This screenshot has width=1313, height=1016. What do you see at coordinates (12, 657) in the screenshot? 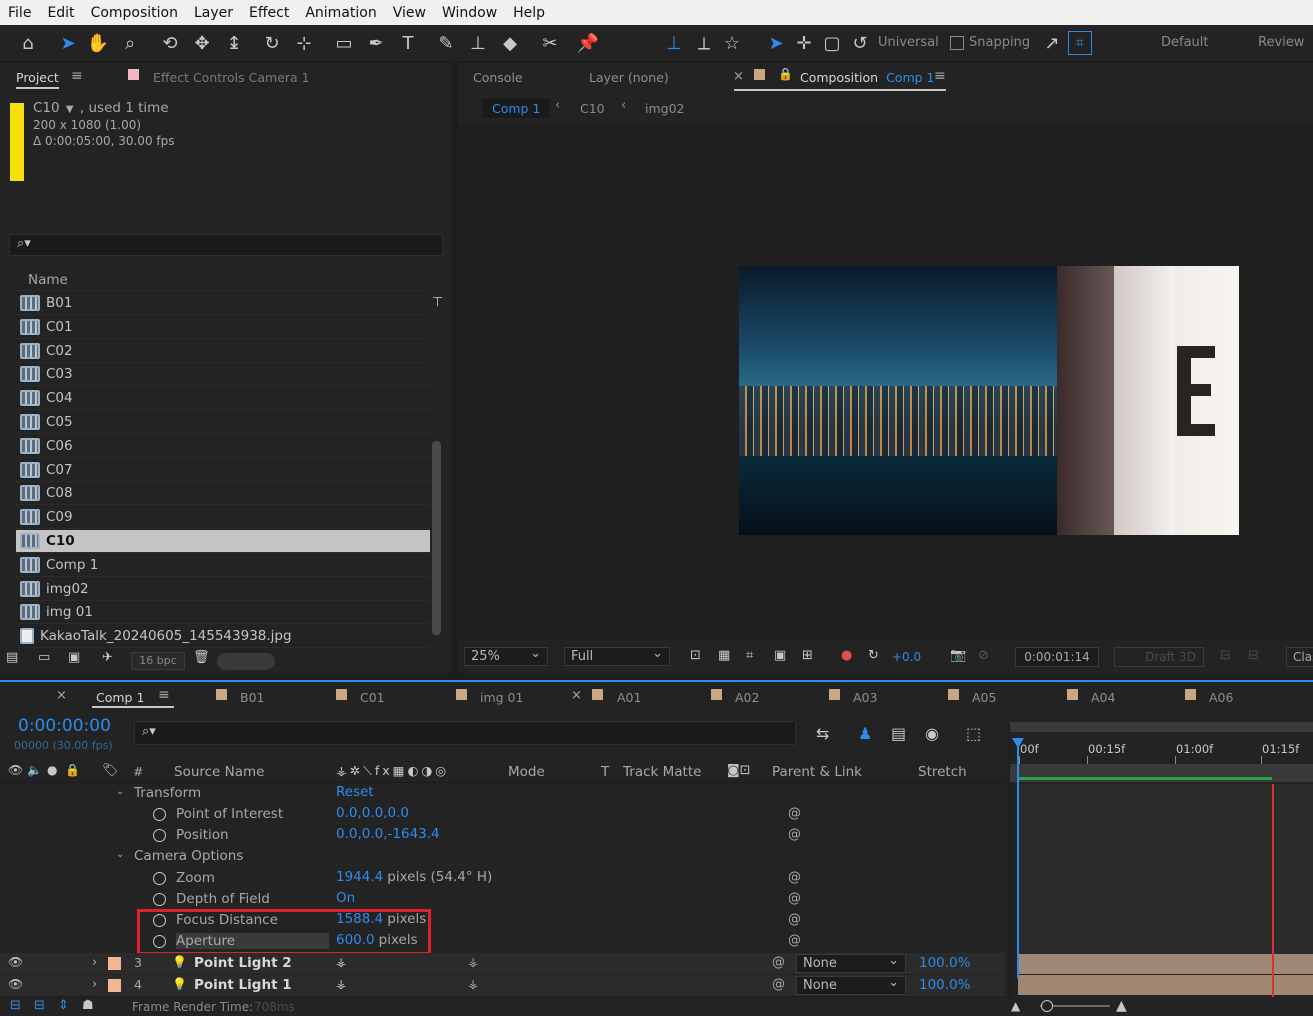
I see `interpret-footage-icon: ▤` at bounding box center [12, 657].